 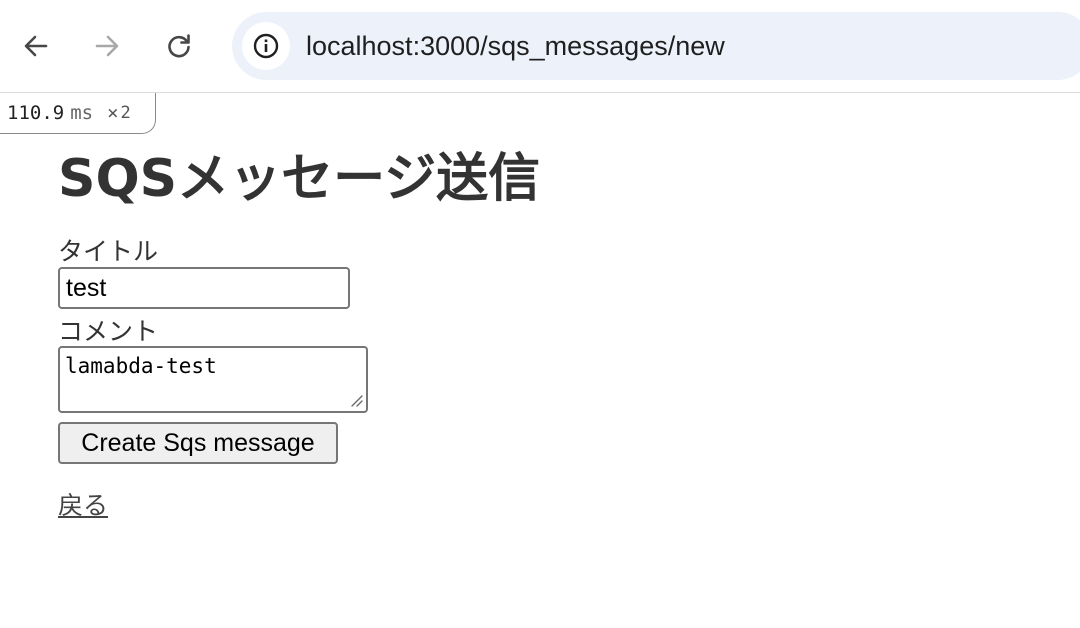 I want to click on comment-textarea: lamabda-test, so click(x=213, y=379).